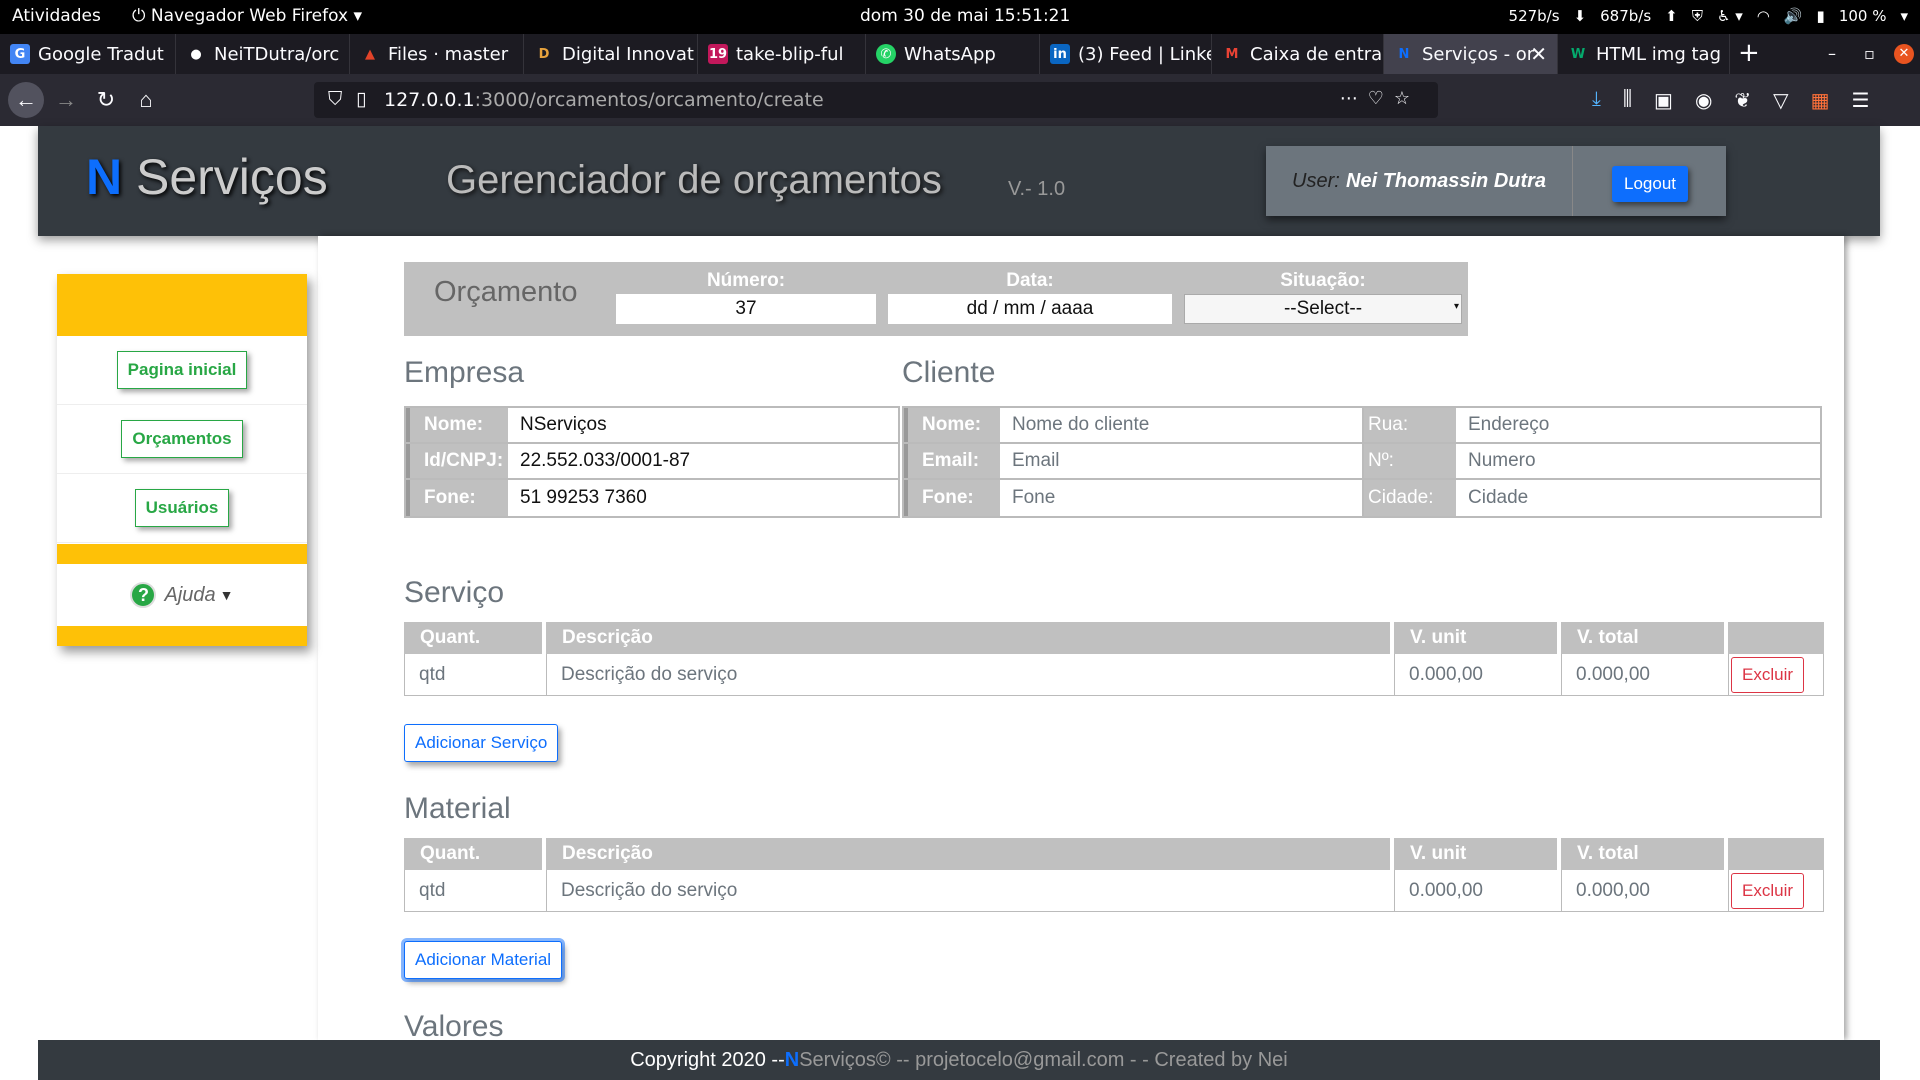 The image size is (1920, 1080). What do you see at coordinates (1663, 100) in the screenshot?
I see `sidebar-icon: ▣` at bounding box center [1663, 100].